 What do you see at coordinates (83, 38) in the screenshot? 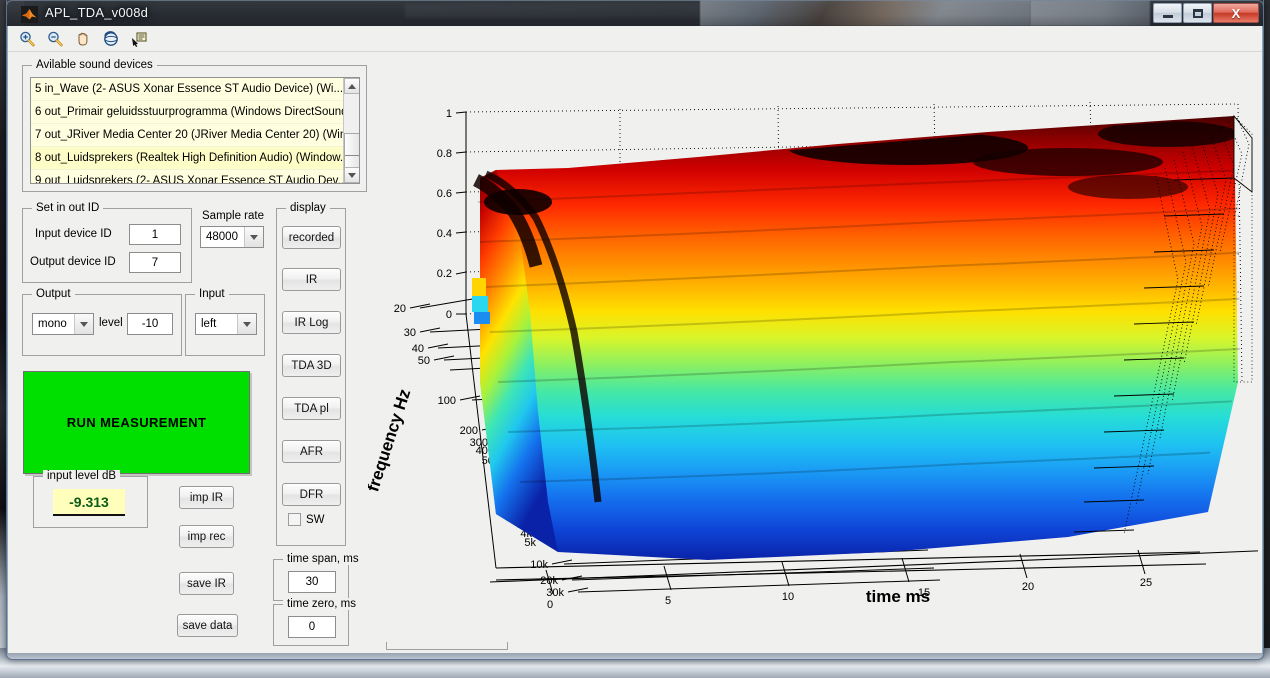
I see `pan-icon` at bounding box center [83, 38].